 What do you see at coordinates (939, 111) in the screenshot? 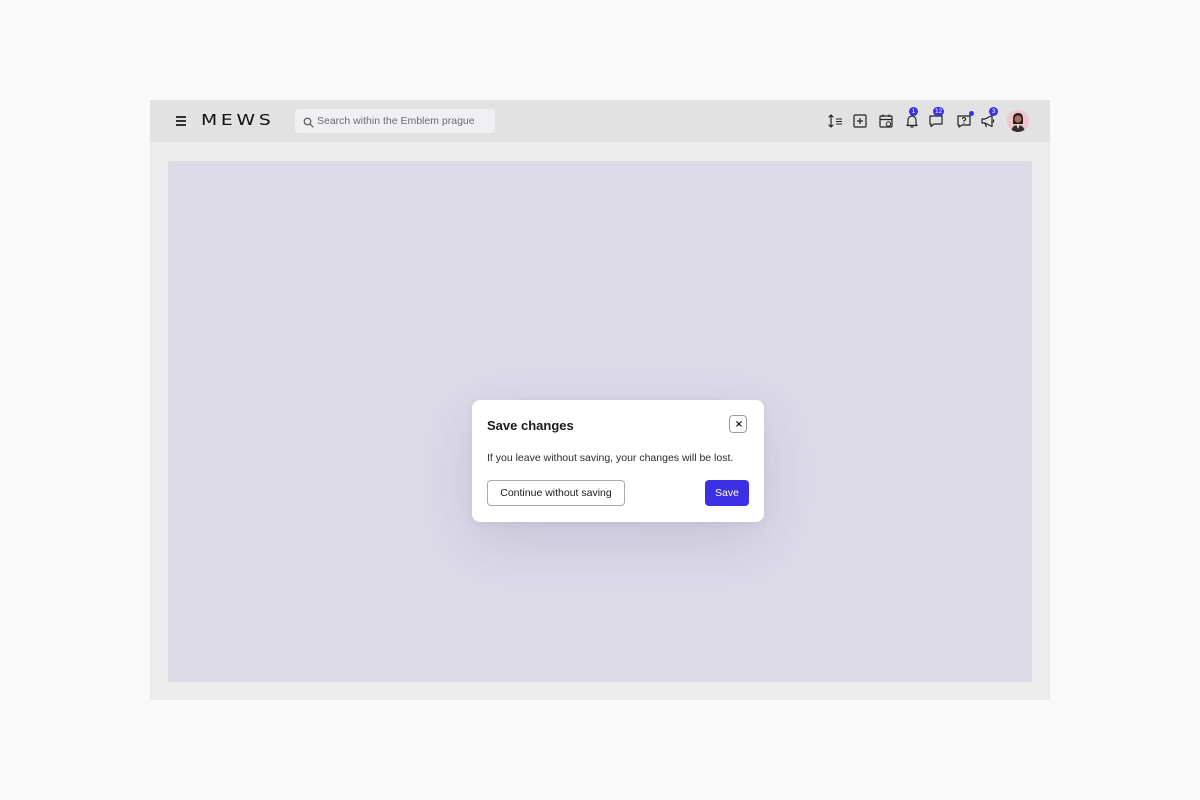
I see `message-count-badge: 12` at bounding box center [939, 111].